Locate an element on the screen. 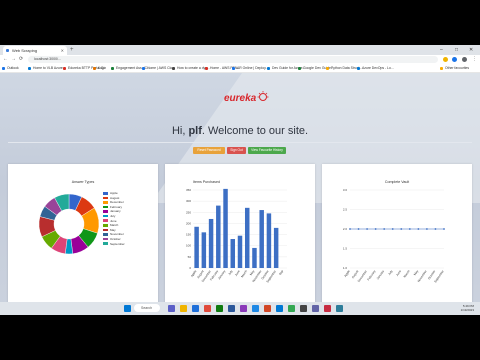 The image size is (480, 360). x-tick-label: May is located at coordinates (416, 272).